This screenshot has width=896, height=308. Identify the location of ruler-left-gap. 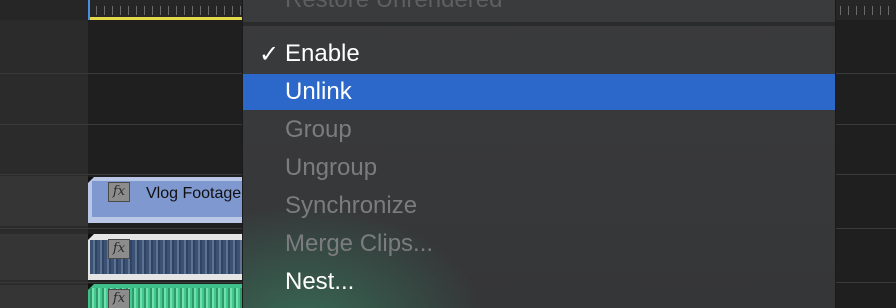
(44, 10).